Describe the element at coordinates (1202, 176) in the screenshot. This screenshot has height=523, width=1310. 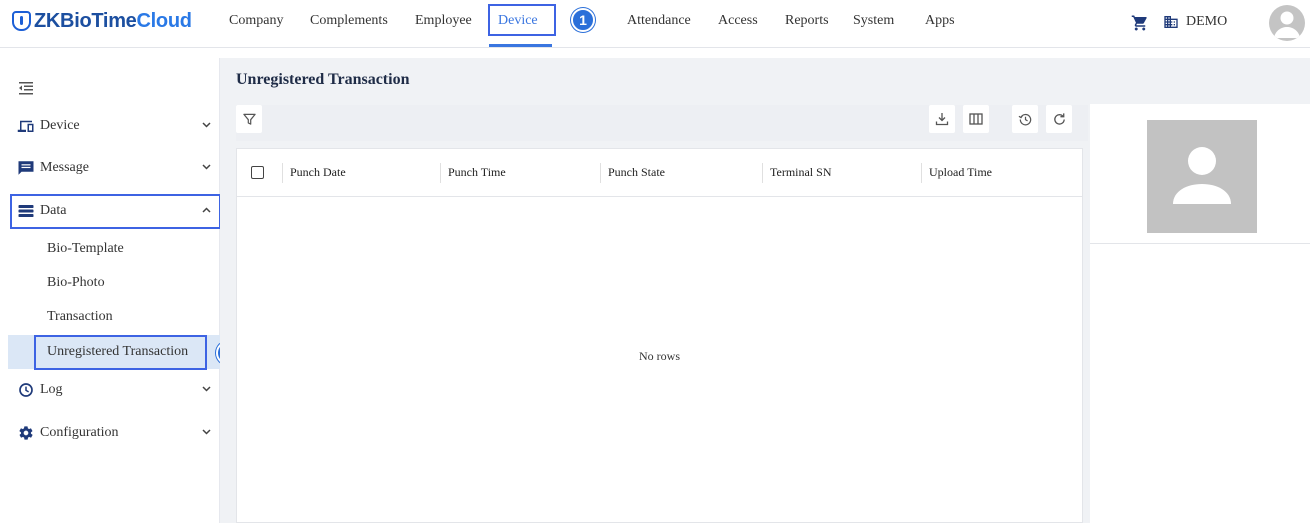
I see `person-placeholder-icon` at that location.